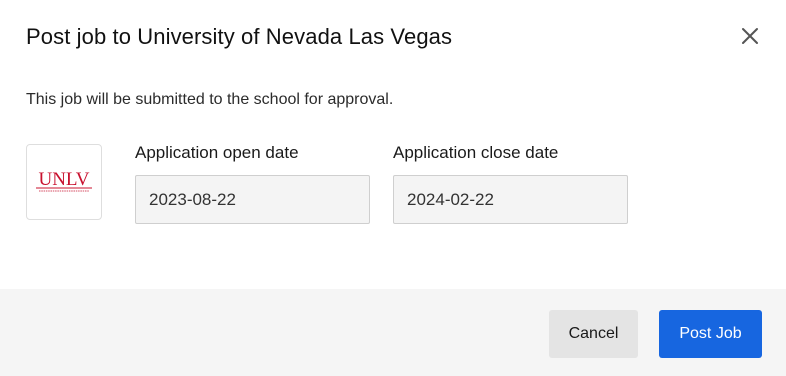  What do you see at coordinates (593, 334) in the screenshot?
I see `cancel-button: Cancel` at bounding box center [593, 334].